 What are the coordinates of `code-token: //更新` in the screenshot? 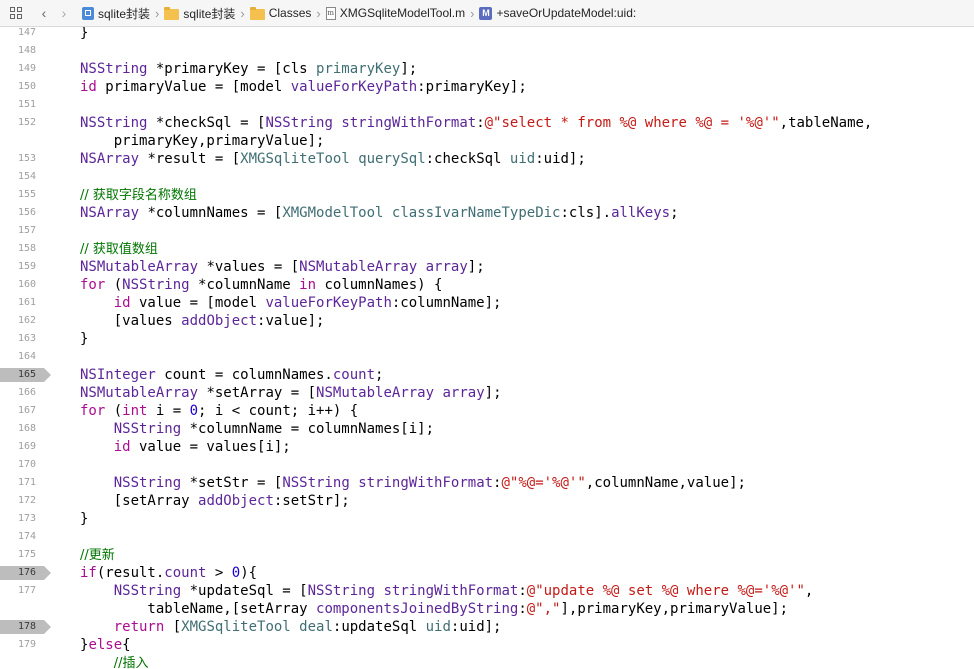 It's located at (97, 555).